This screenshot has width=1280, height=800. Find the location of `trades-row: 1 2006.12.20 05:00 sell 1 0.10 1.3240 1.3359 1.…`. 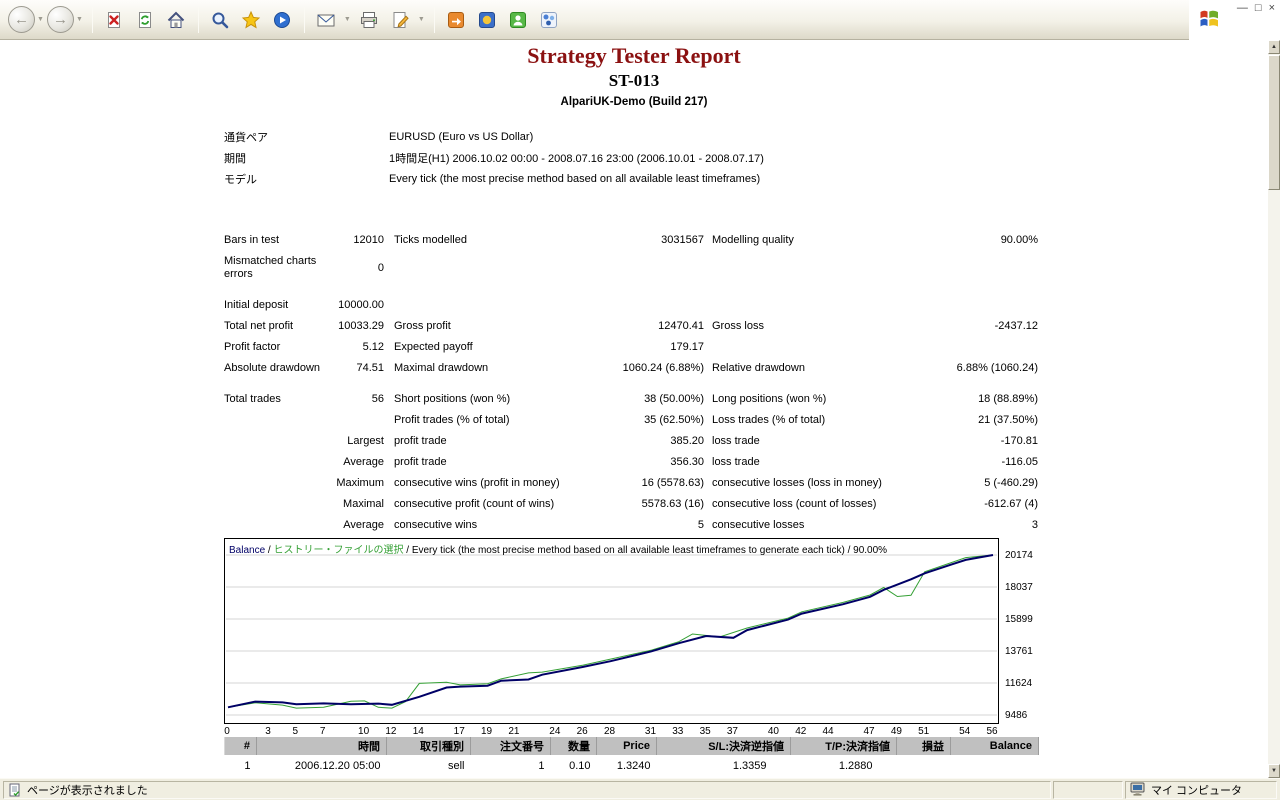

trades-row: 1 2006.12.20 05:00 sell 1 0.10 1.3240 1.3359 1.… is located at coordinates (632, 765).